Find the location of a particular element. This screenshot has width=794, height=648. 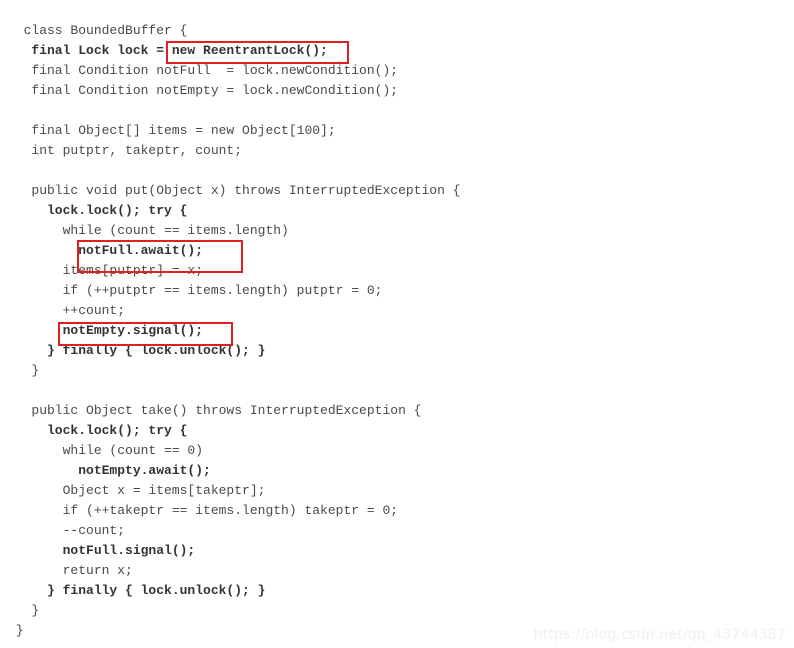

code-line: notEmpty.await(); is located at coordinates (109, 470).